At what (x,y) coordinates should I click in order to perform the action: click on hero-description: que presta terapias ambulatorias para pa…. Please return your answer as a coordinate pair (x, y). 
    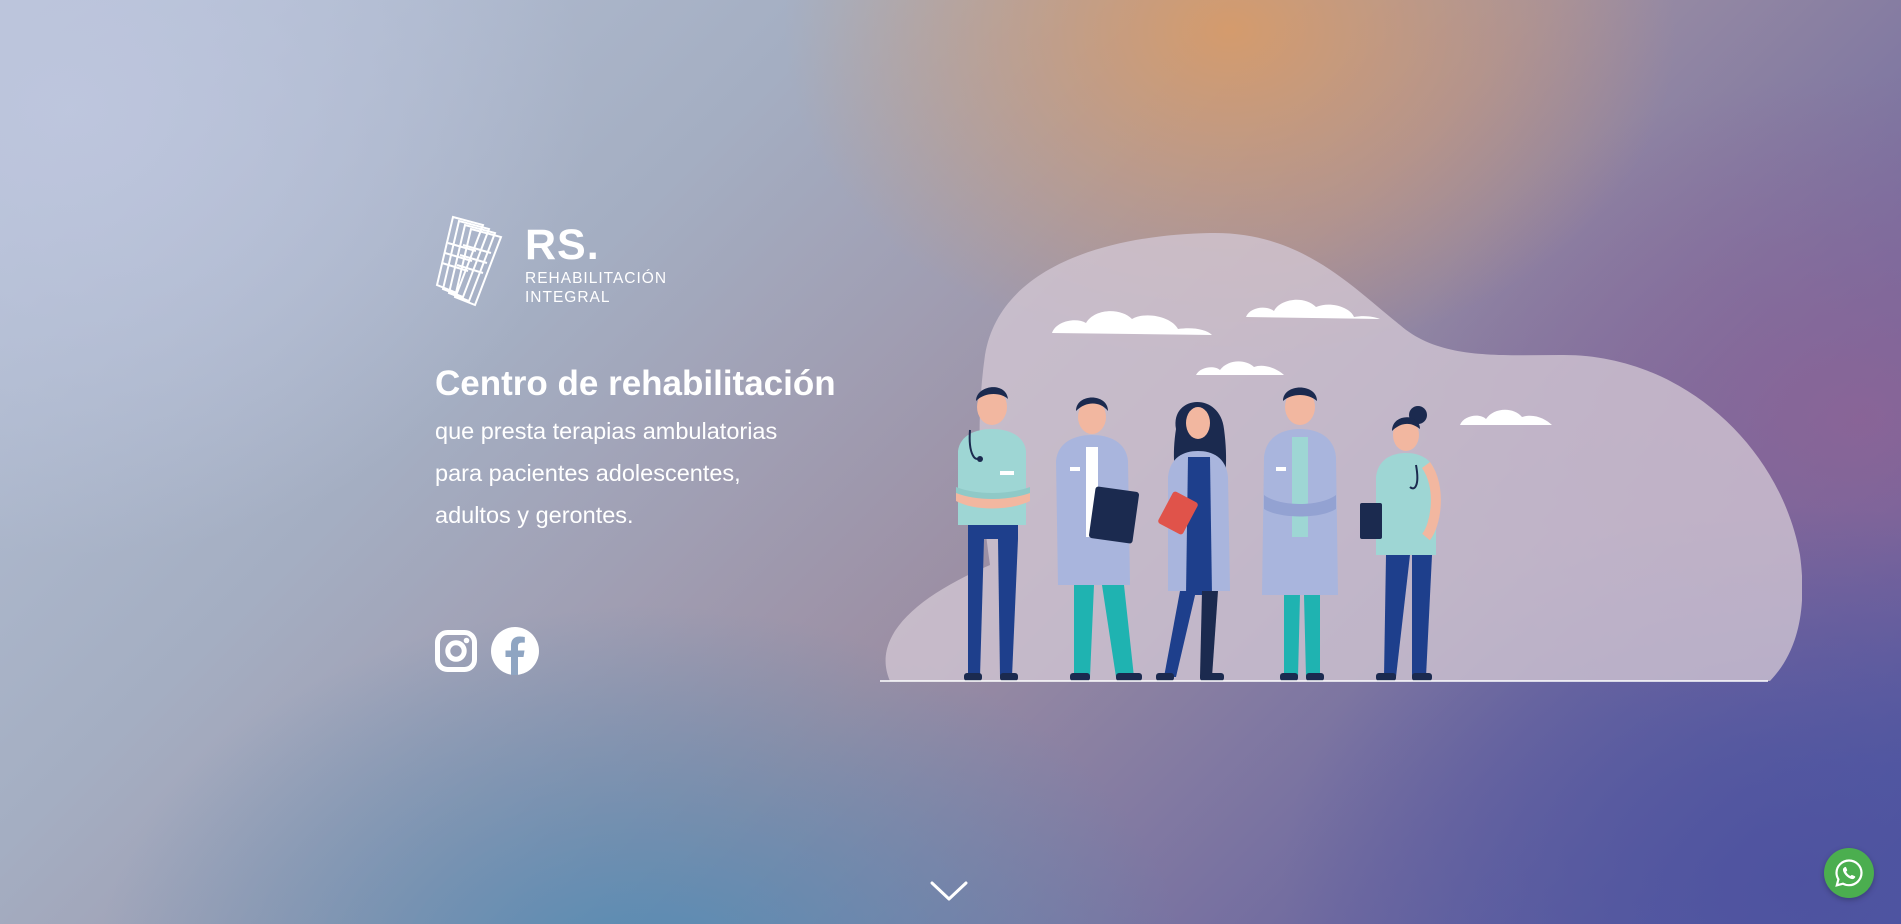
    Looking at the image, I should click on (606, 473).